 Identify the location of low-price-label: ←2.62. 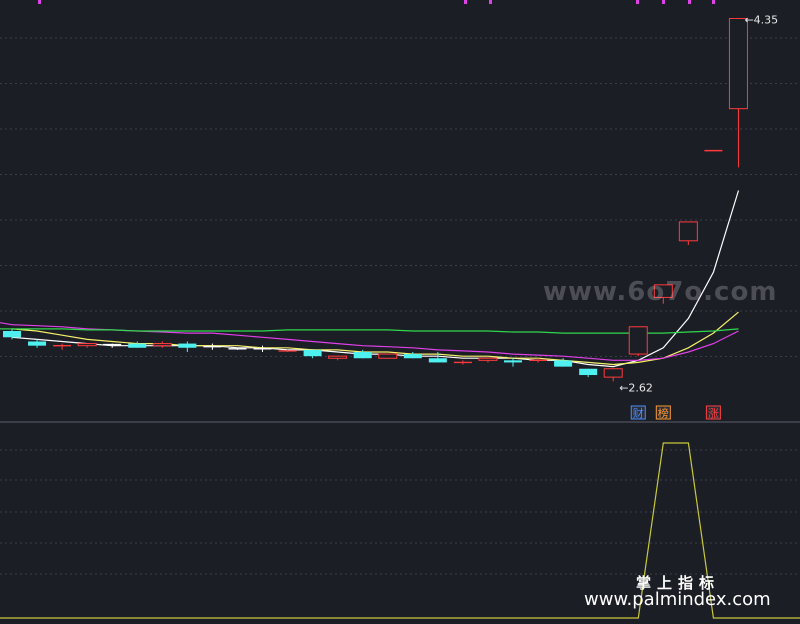
(636, 387).